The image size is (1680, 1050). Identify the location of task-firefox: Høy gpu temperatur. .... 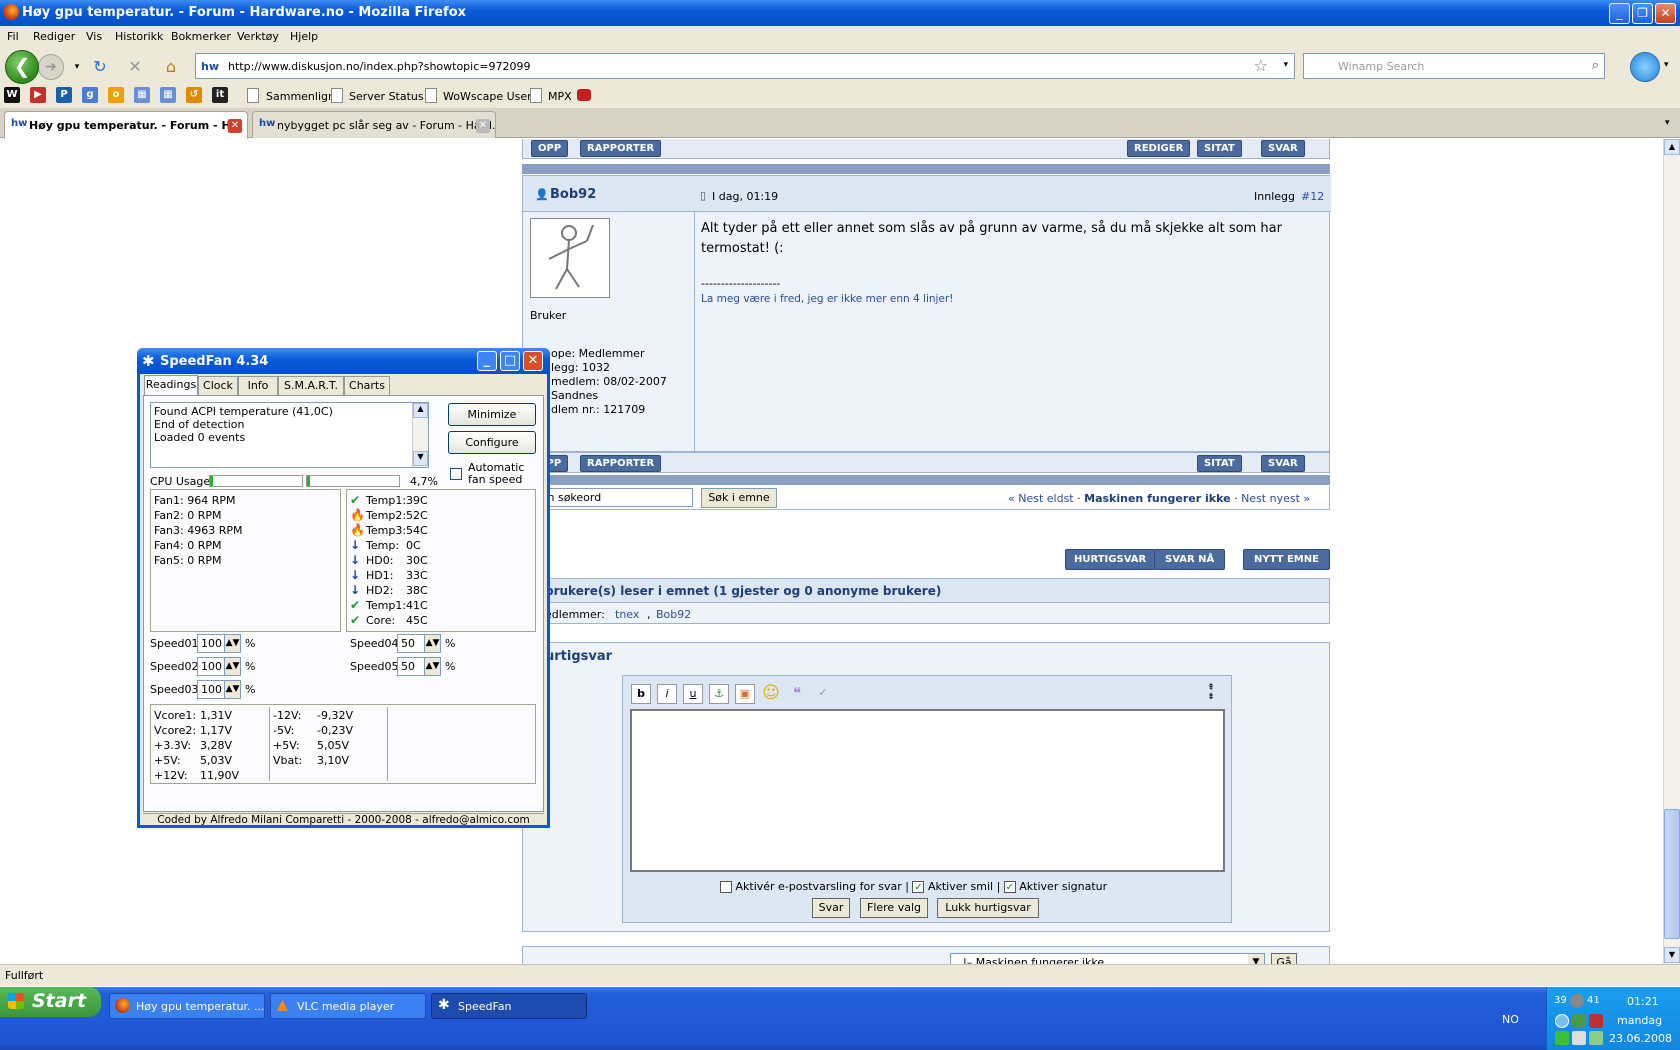
(187, 1006).